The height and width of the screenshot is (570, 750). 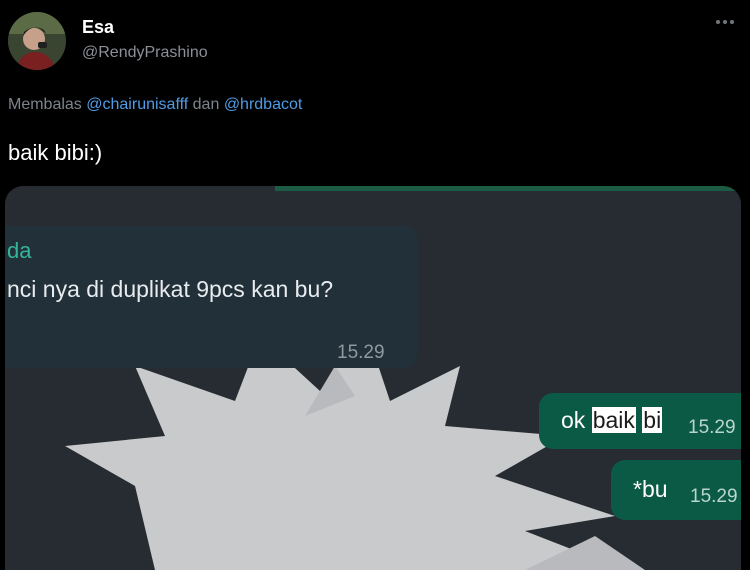 What do you see at coordinates (98, 27) in the screenshot?
I see `display-name: Esa` at bounding box center [98, 27].